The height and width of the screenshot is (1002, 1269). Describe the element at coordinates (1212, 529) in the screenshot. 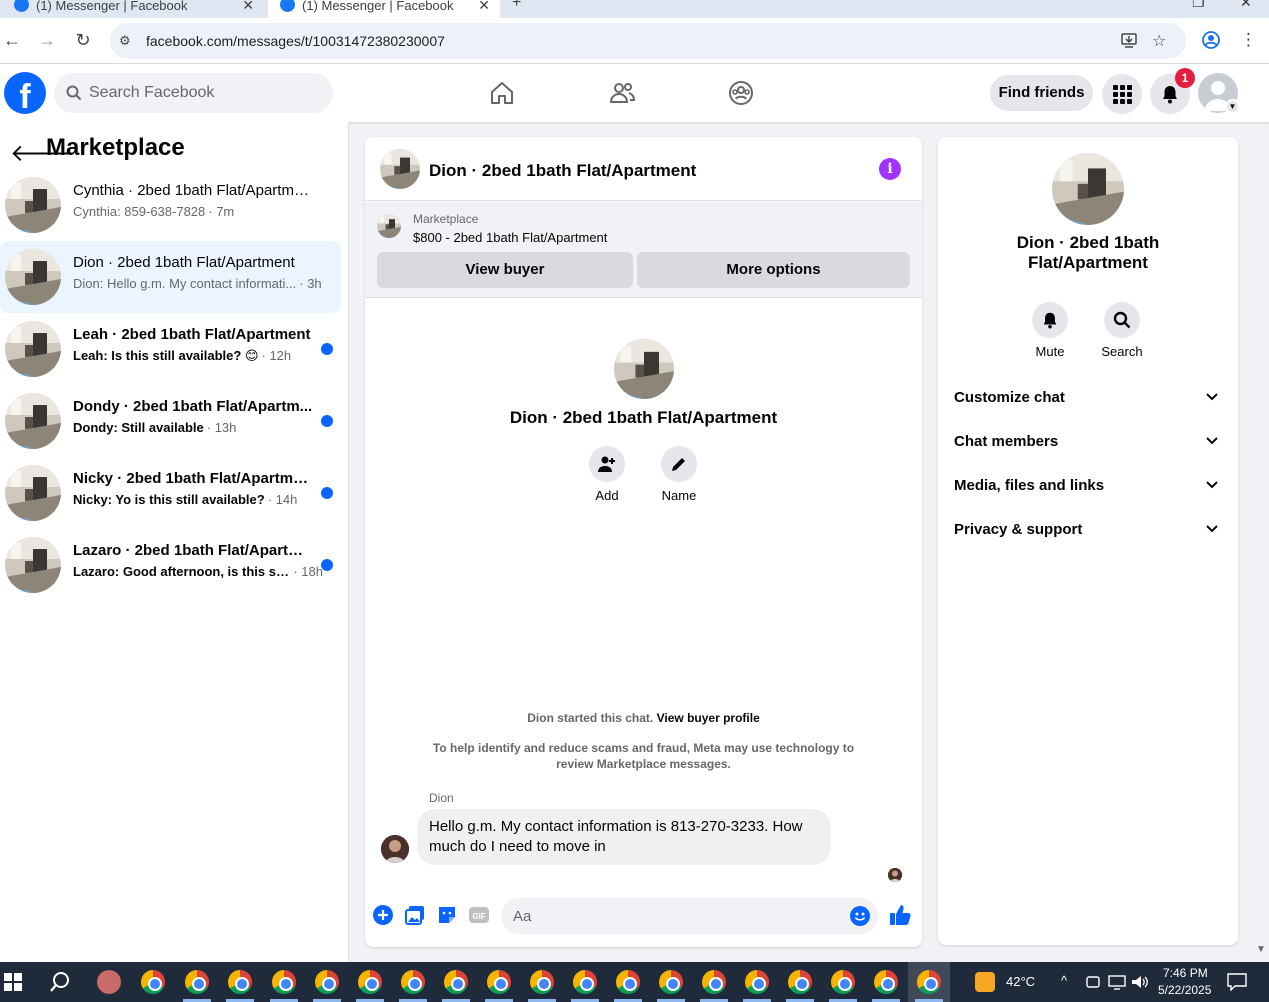

I see `chevron-down-icon` at that location.